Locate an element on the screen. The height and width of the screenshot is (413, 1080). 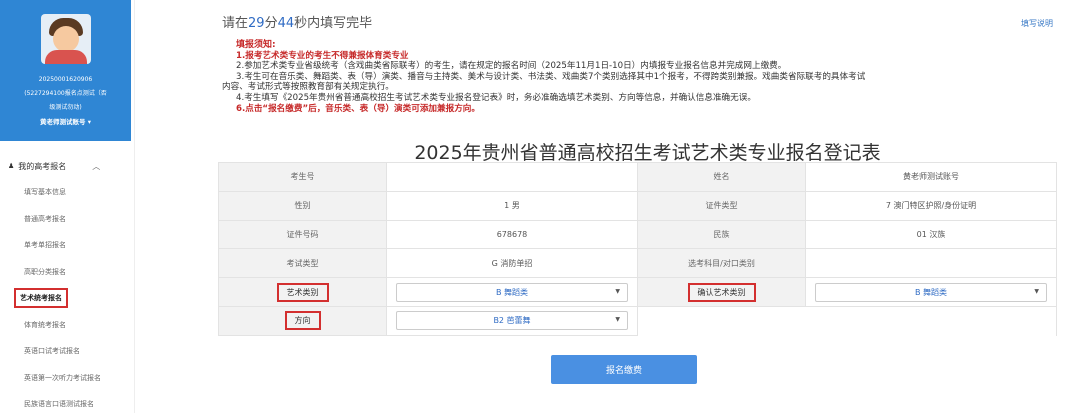
confirm-art-selected: B 舞蹈类 is located at coordinates (931, 292).